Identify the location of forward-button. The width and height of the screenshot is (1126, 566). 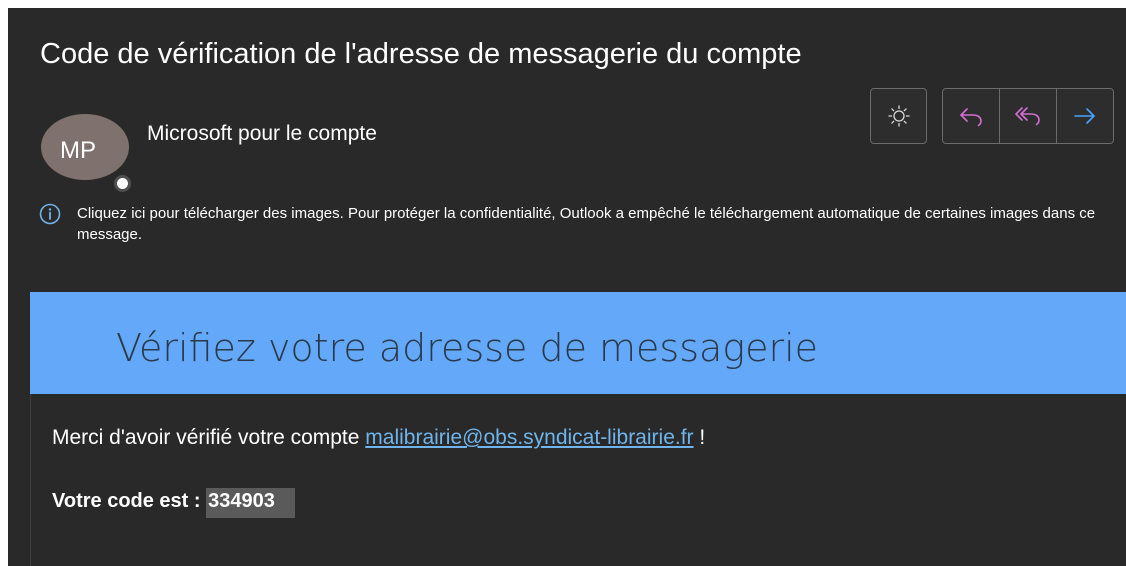
(1085, 116).